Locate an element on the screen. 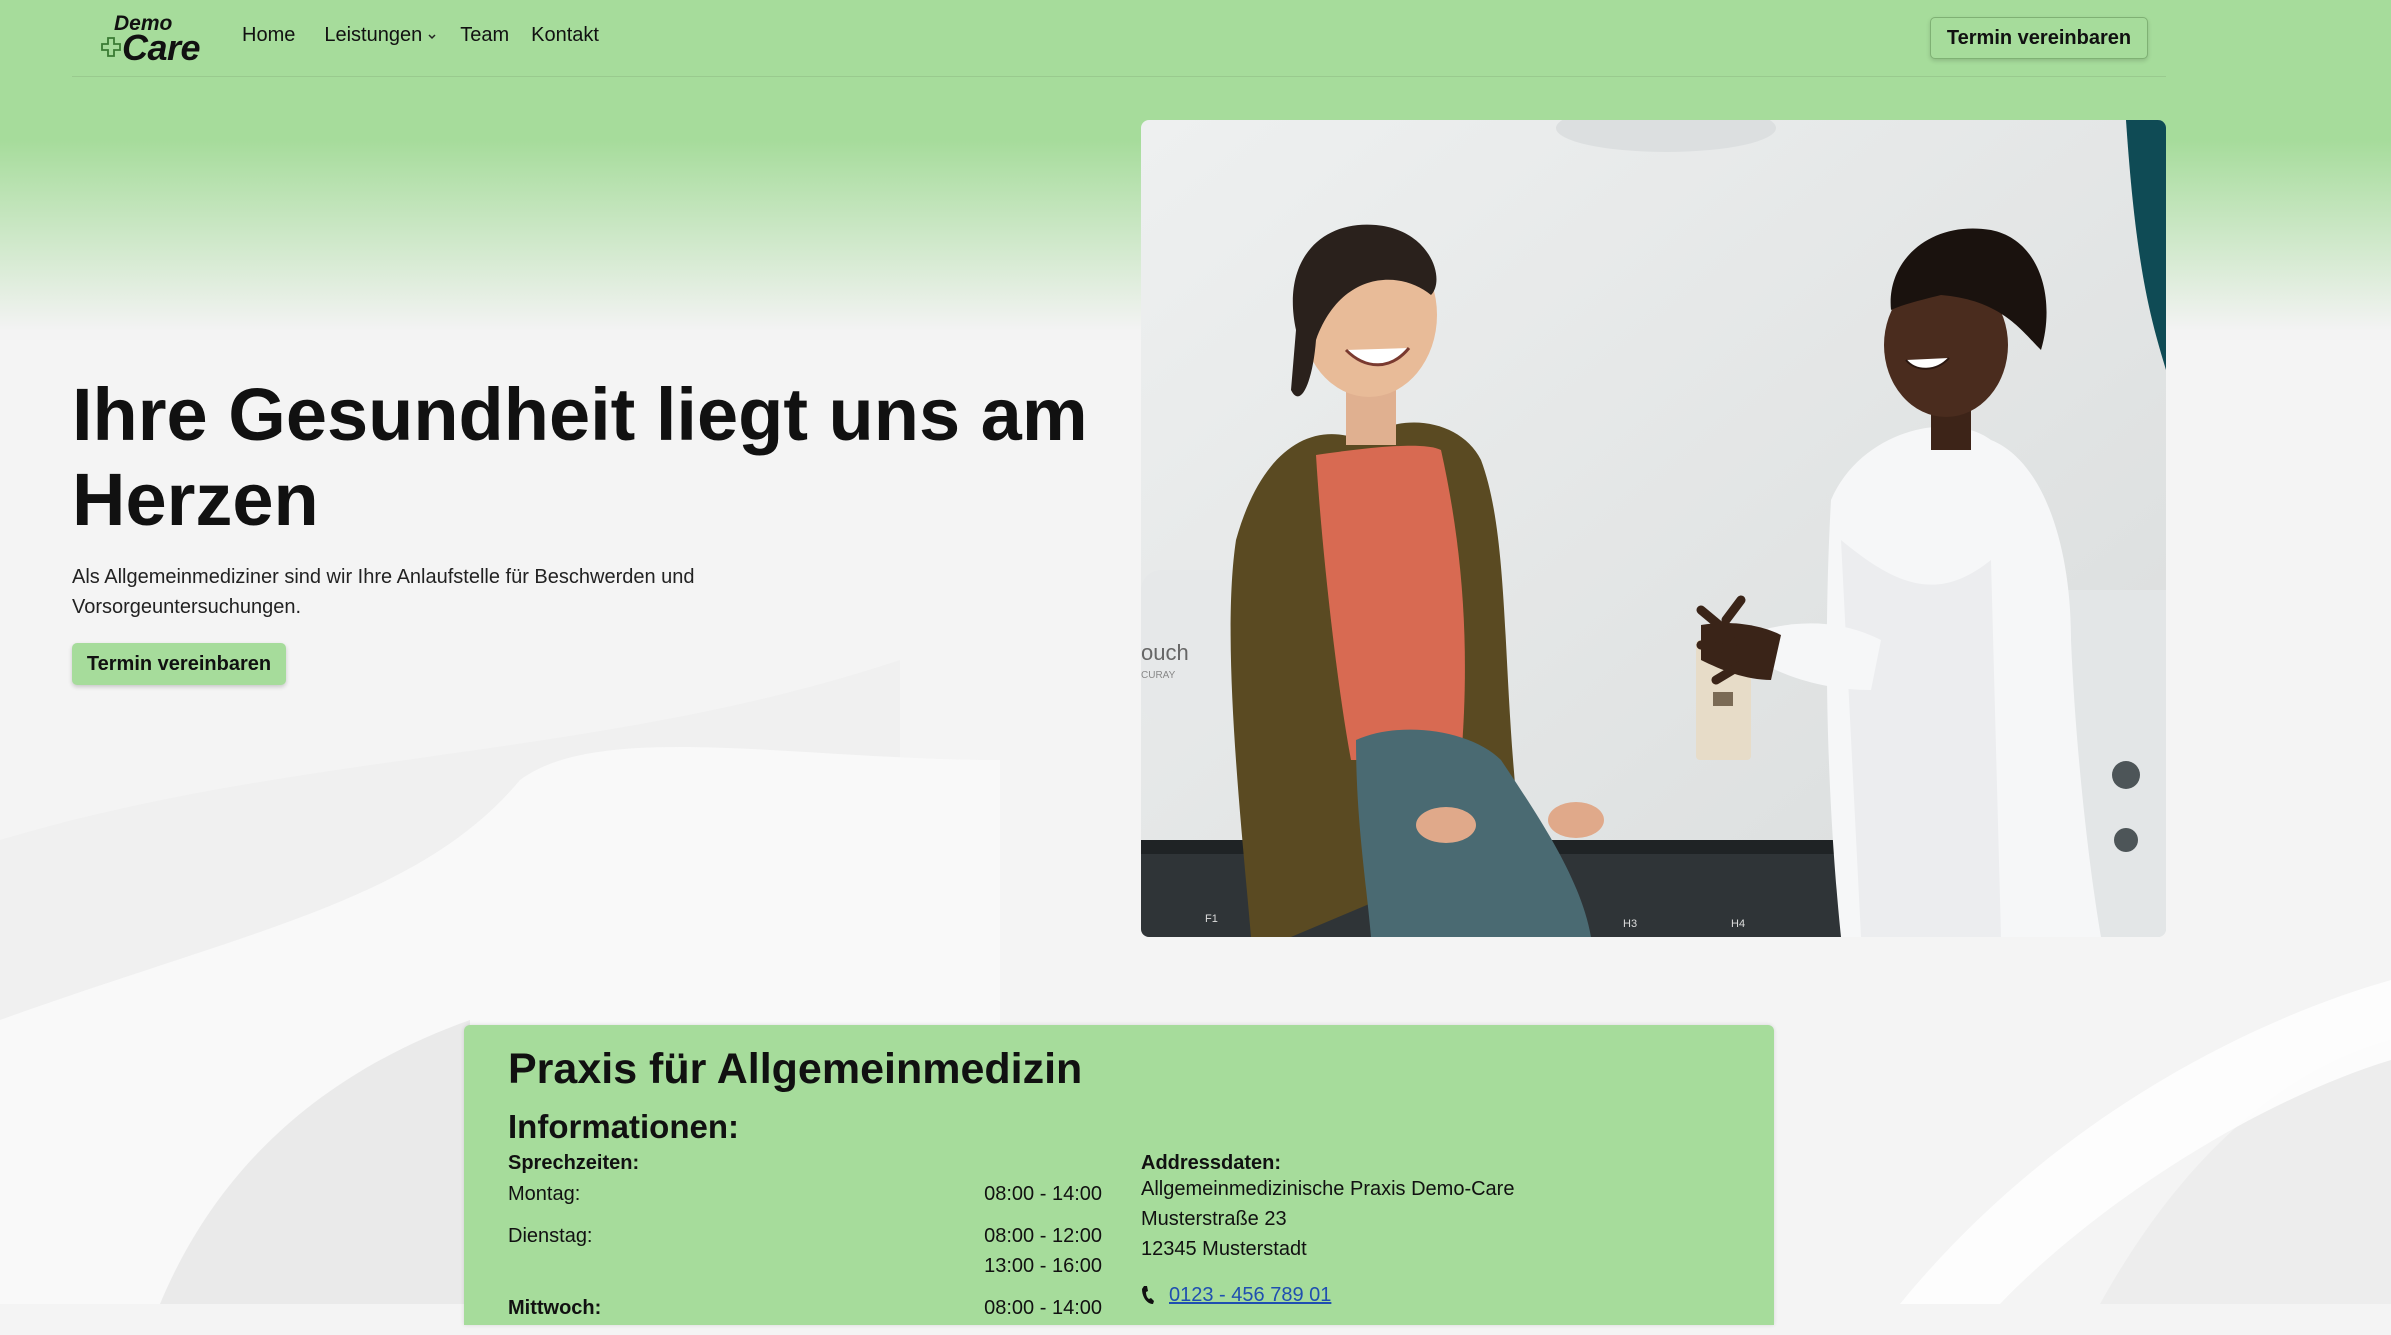 The height and width of the screenshot is (1335, 2391). nav-team: Team is located at coordinates (484, 35).